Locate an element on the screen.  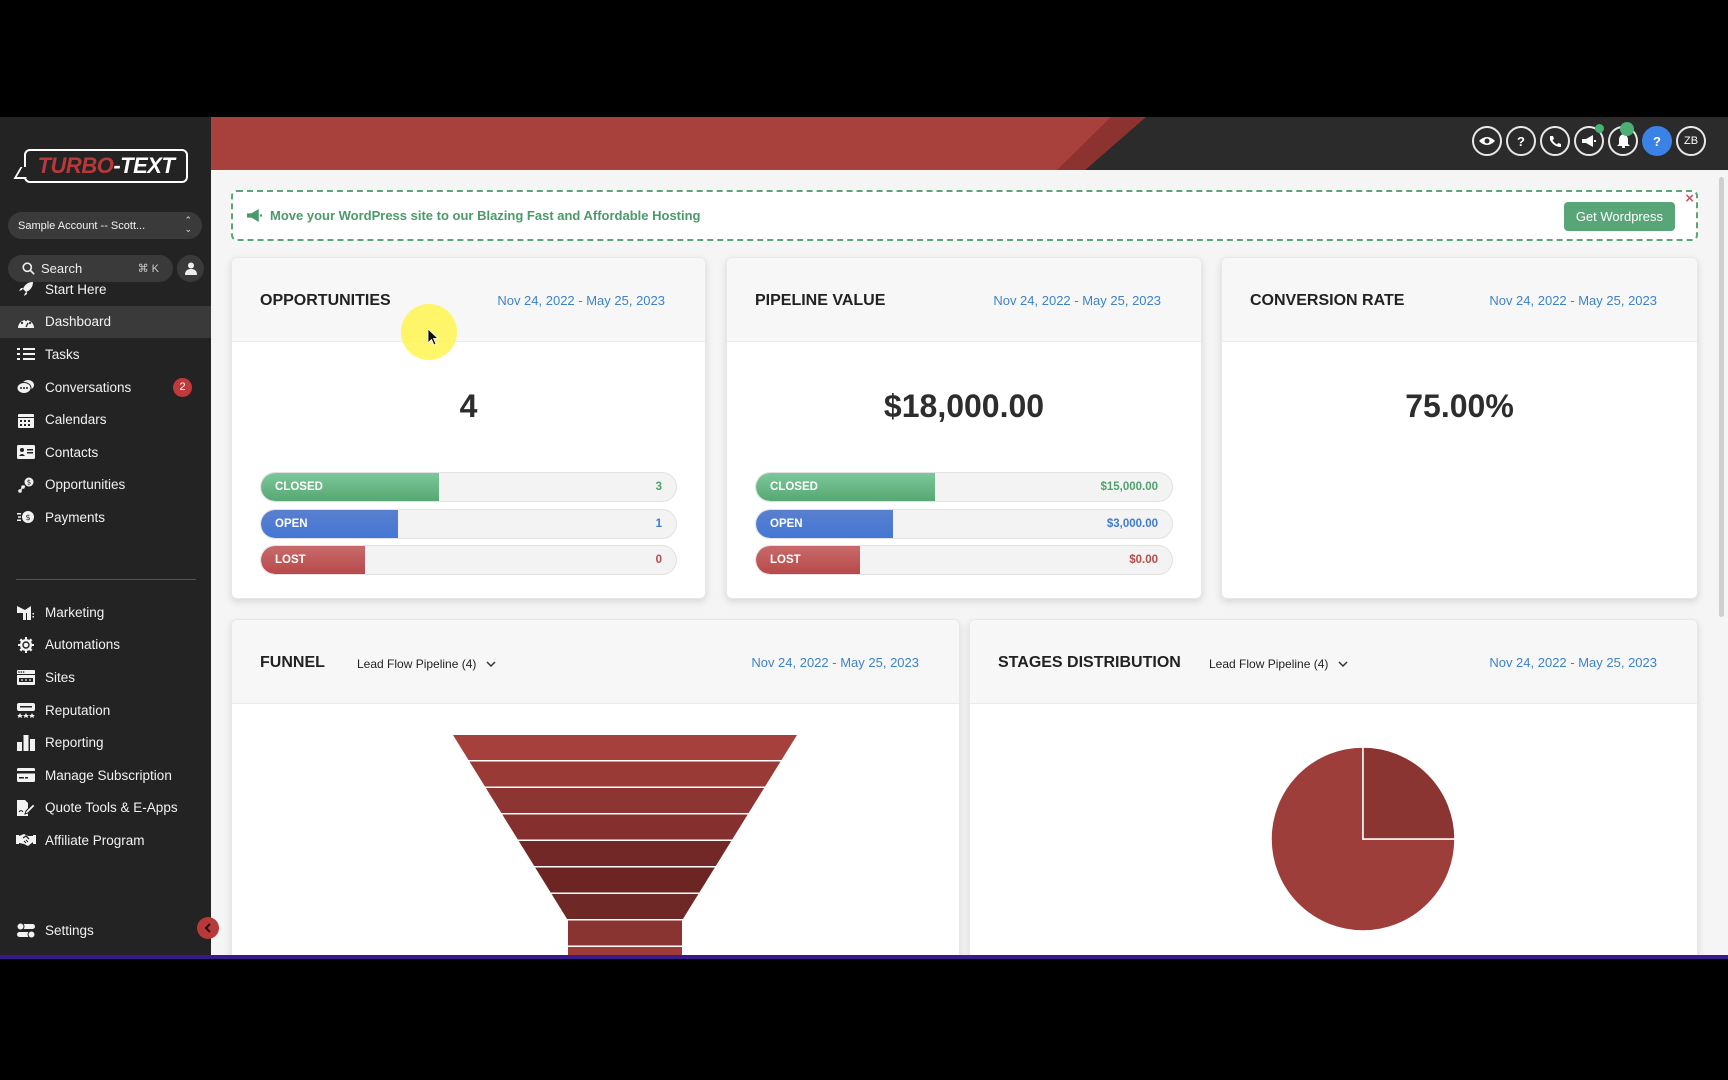
quote-tools-icon is located at coordinates (26, 807).